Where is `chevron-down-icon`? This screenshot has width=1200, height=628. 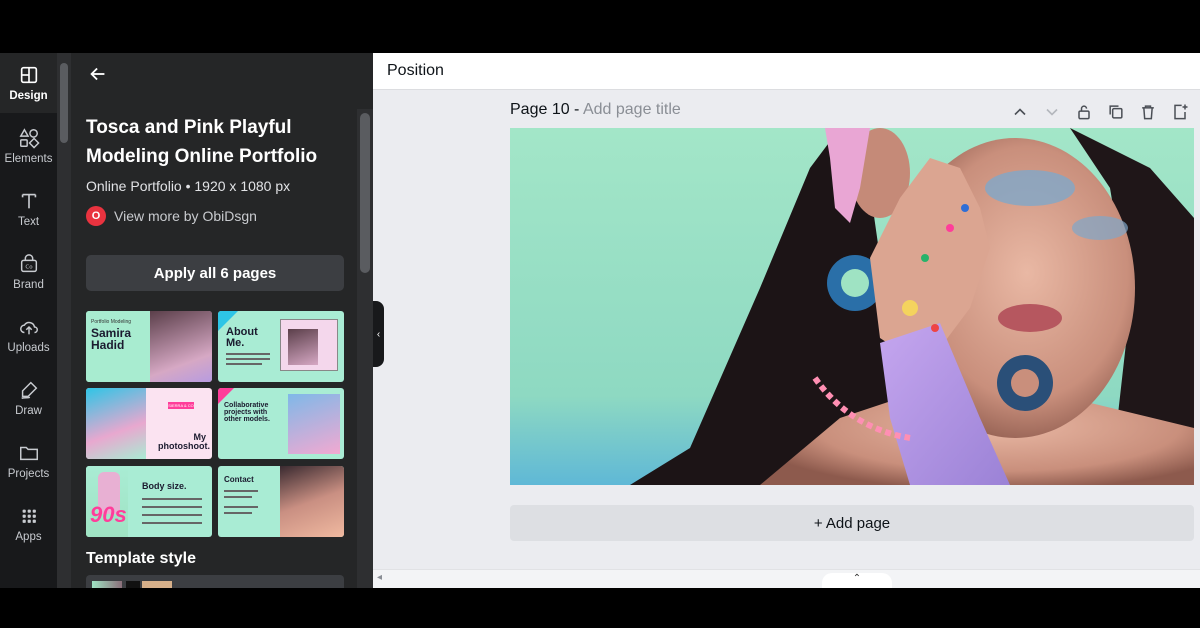 chevron-down-icon is located at coordinates (1052, 112).